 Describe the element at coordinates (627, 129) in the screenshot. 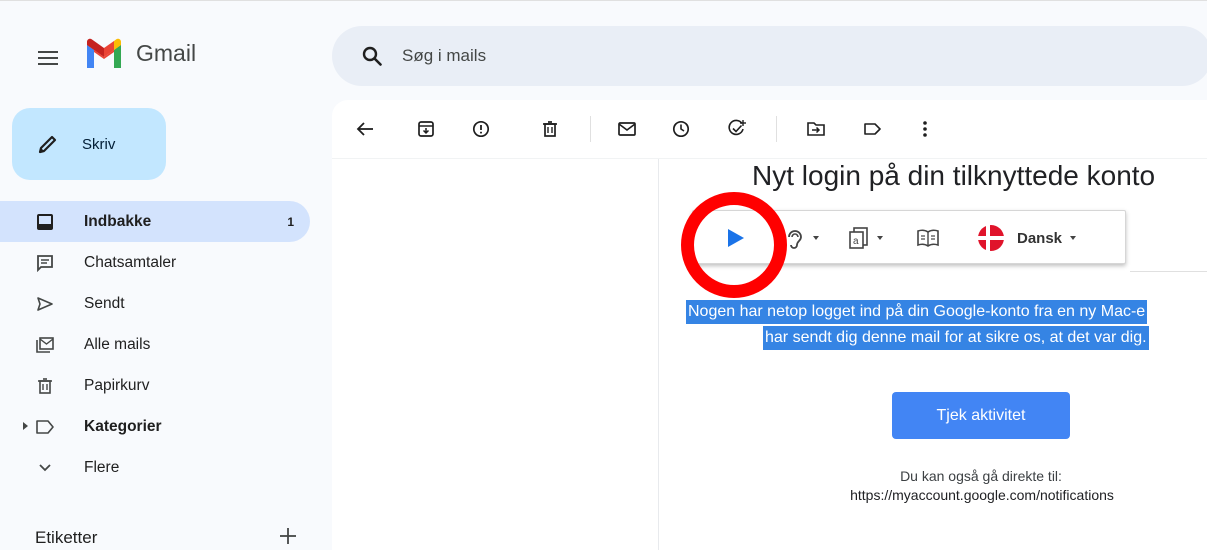

I see `mark-unread-icon` at that location.